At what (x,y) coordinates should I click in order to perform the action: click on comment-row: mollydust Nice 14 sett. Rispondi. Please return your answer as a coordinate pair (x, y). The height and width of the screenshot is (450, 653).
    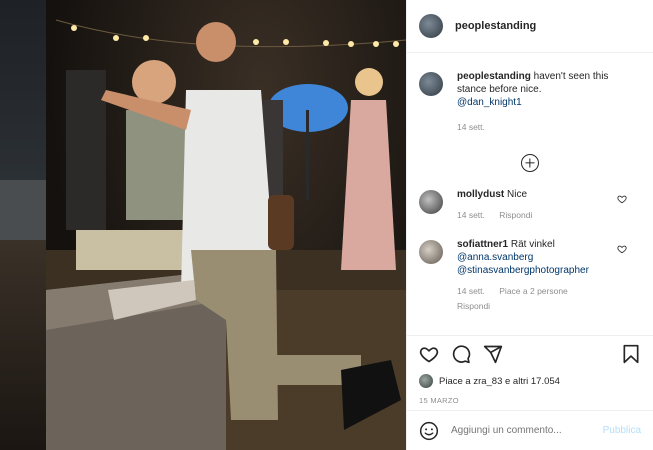
    Looking at the image, I should click on (530, 205).